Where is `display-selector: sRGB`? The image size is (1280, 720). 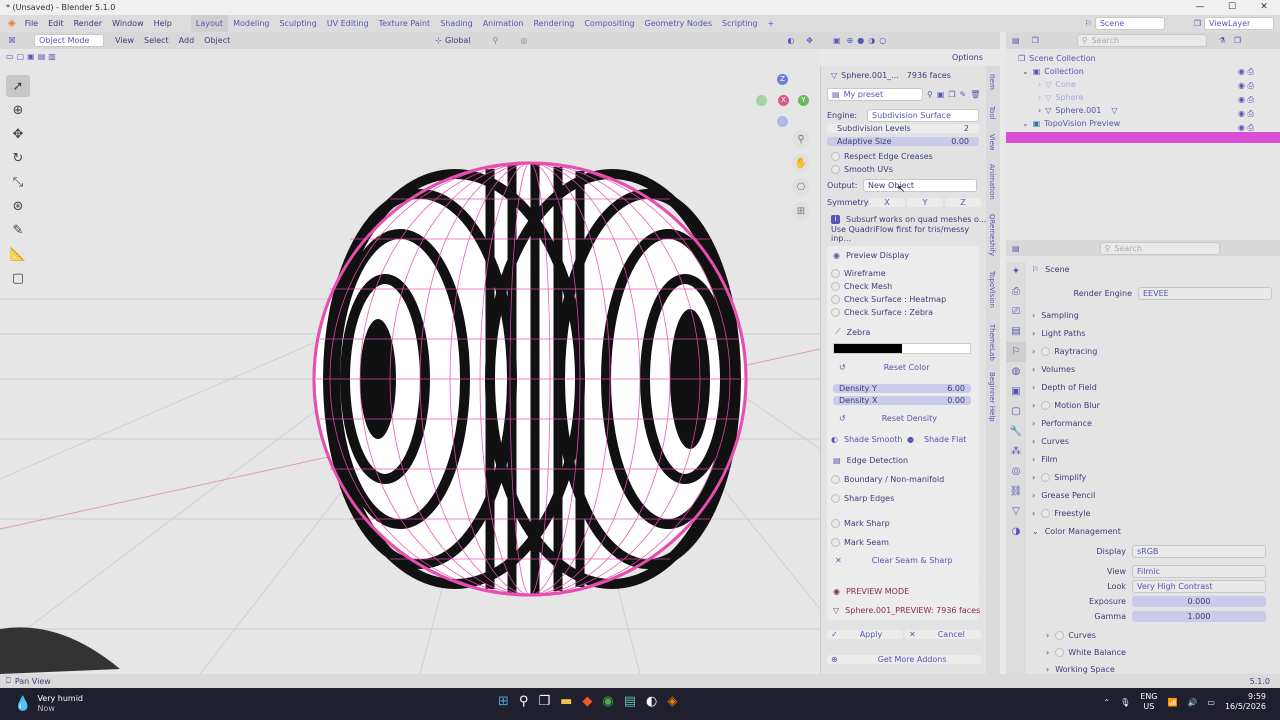
display-selector: sRGB is located at coordinates (1199, 551).